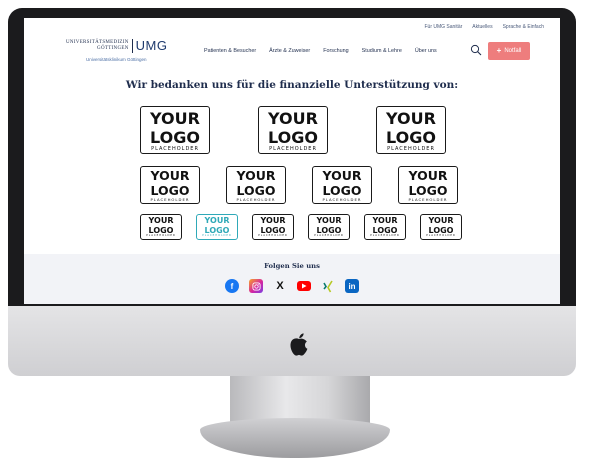 The image size is (590, 462). I want to click on instagram-icon, so click(256, 286).